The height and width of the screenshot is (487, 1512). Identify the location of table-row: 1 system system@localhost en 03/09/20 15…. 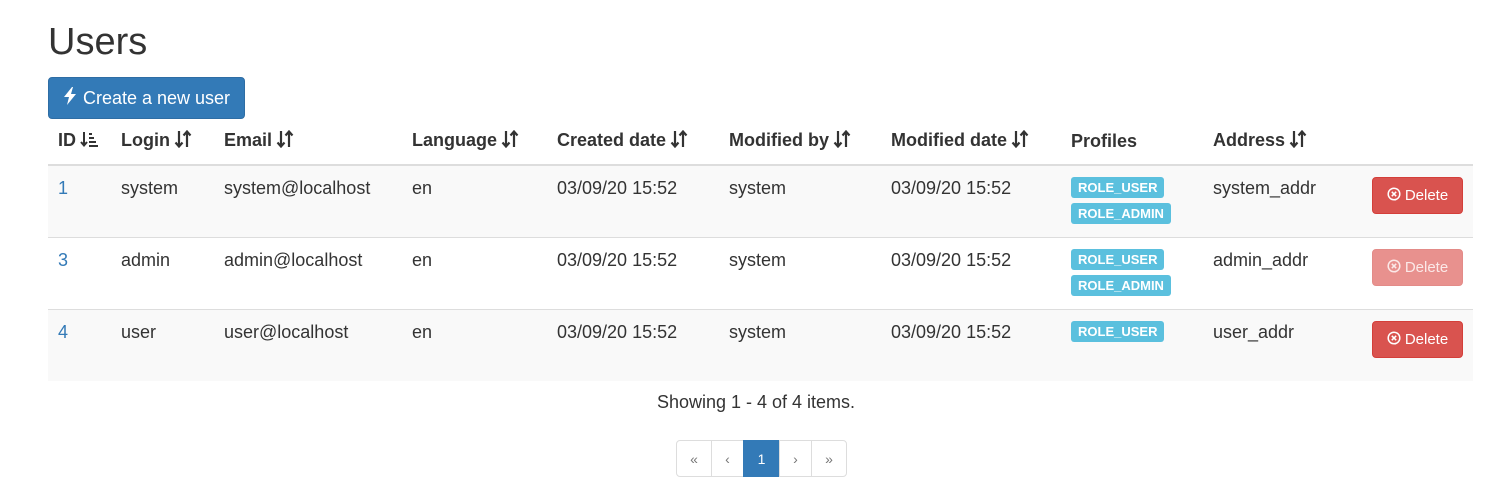
(760, 201).